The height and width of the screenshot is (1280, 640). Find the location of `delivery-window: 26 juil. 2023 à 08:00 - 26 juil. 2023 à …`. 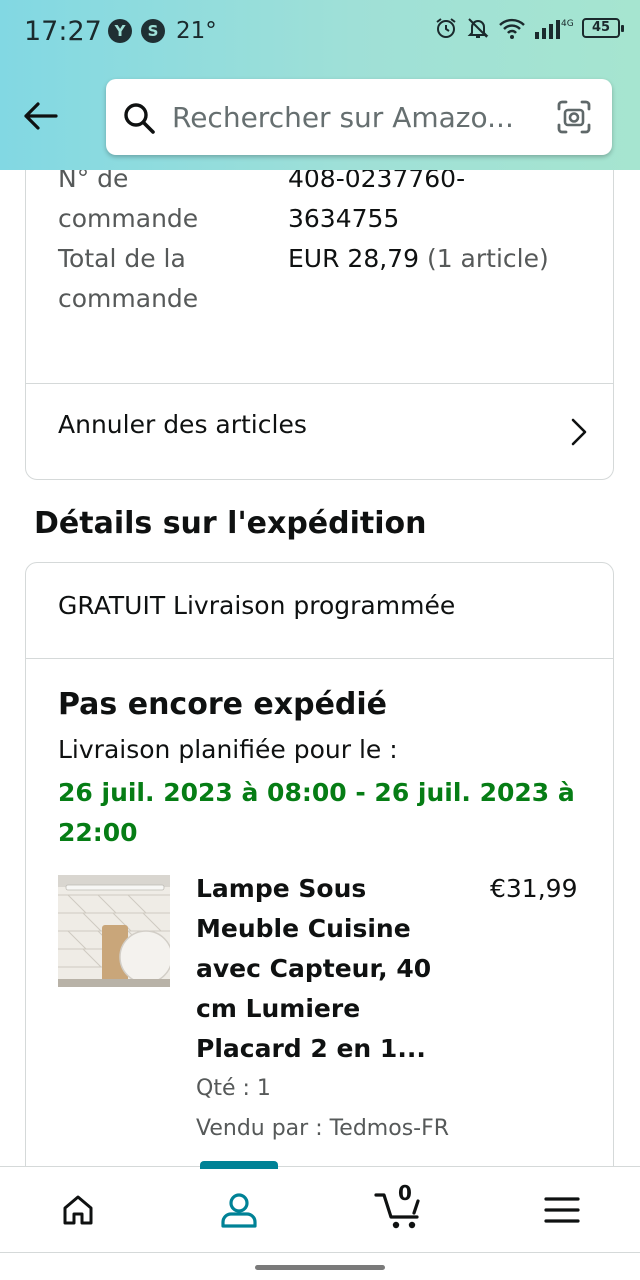

delivery-window: 26 juil. 2023 à 08:00 - 26 juil. 2023 à … is located at coordinates (316, 812).